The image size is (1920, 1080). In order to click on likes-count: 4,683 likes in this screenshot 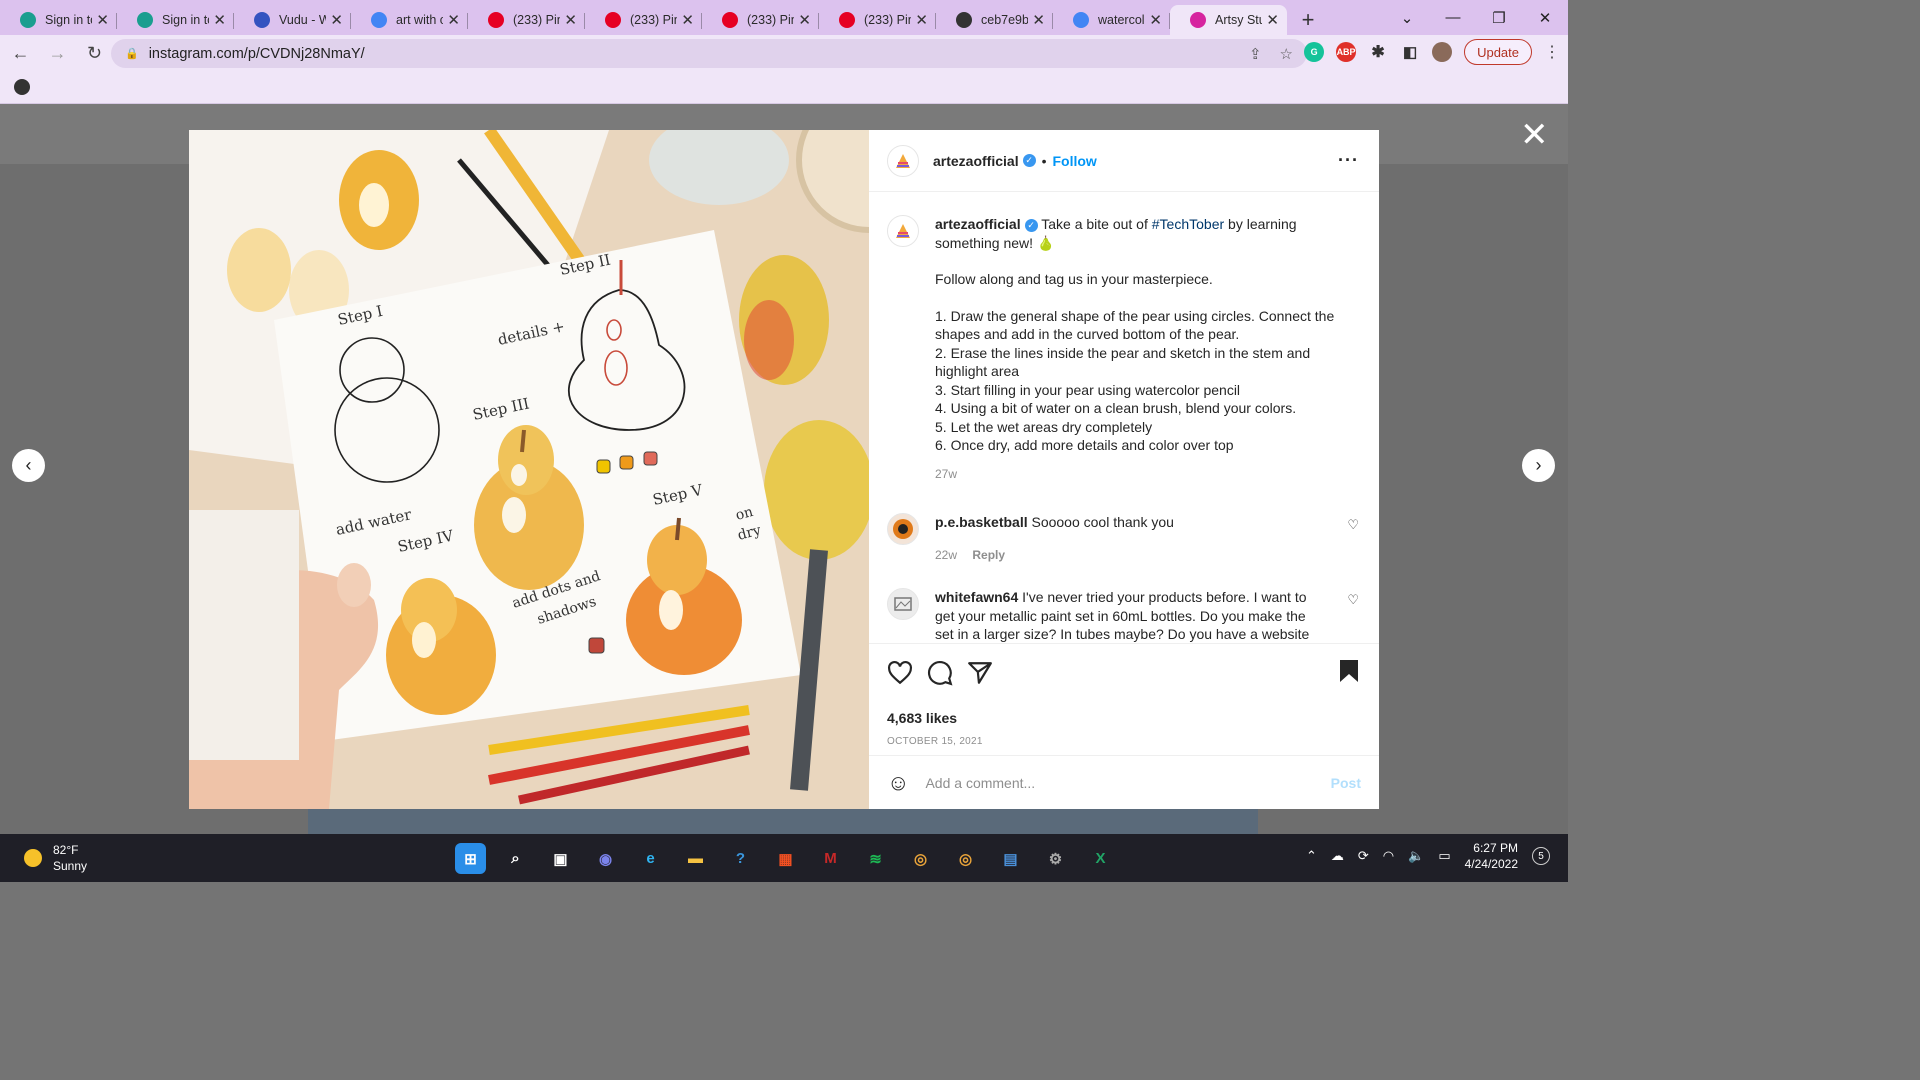, I will do `click(1124, 718)`.